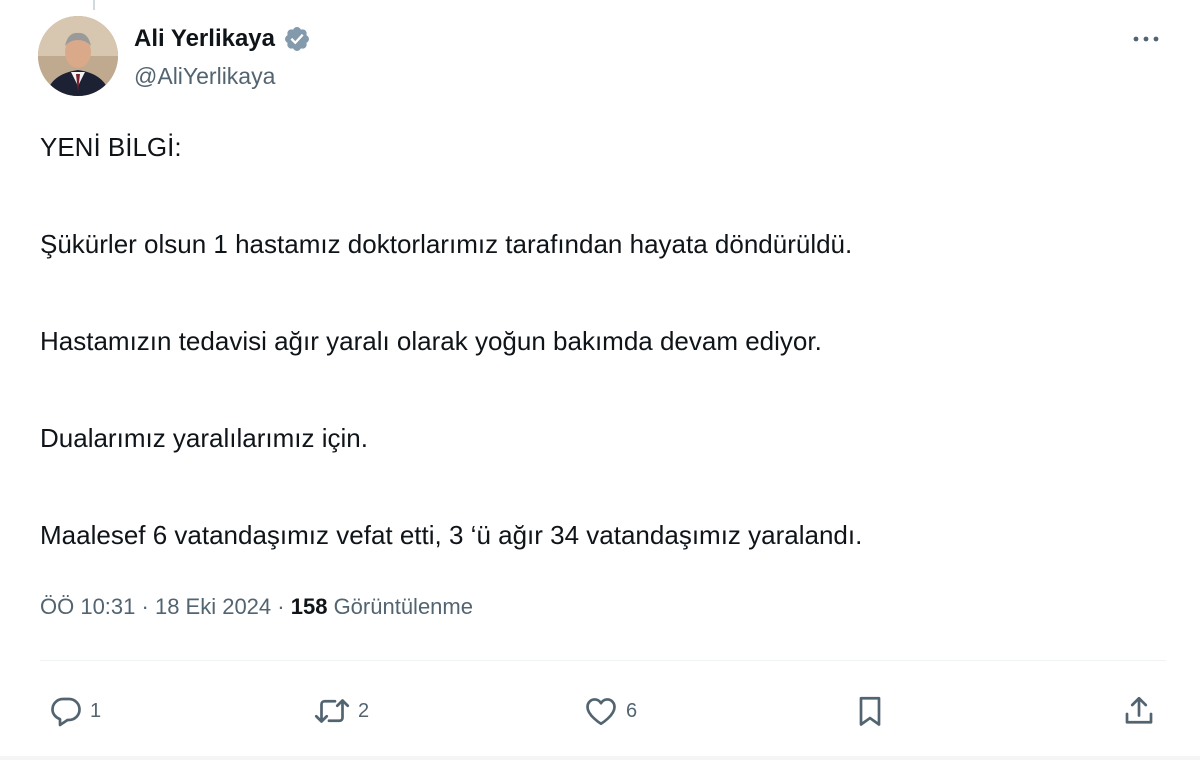 The width and height of the screenshot is (1200, 760). What do you see at coordinates (204, 438) in the screenshot?
I see `tweet-paragraph: Dualarımız yaralılarımız için.` at bounding box center [204, 438].